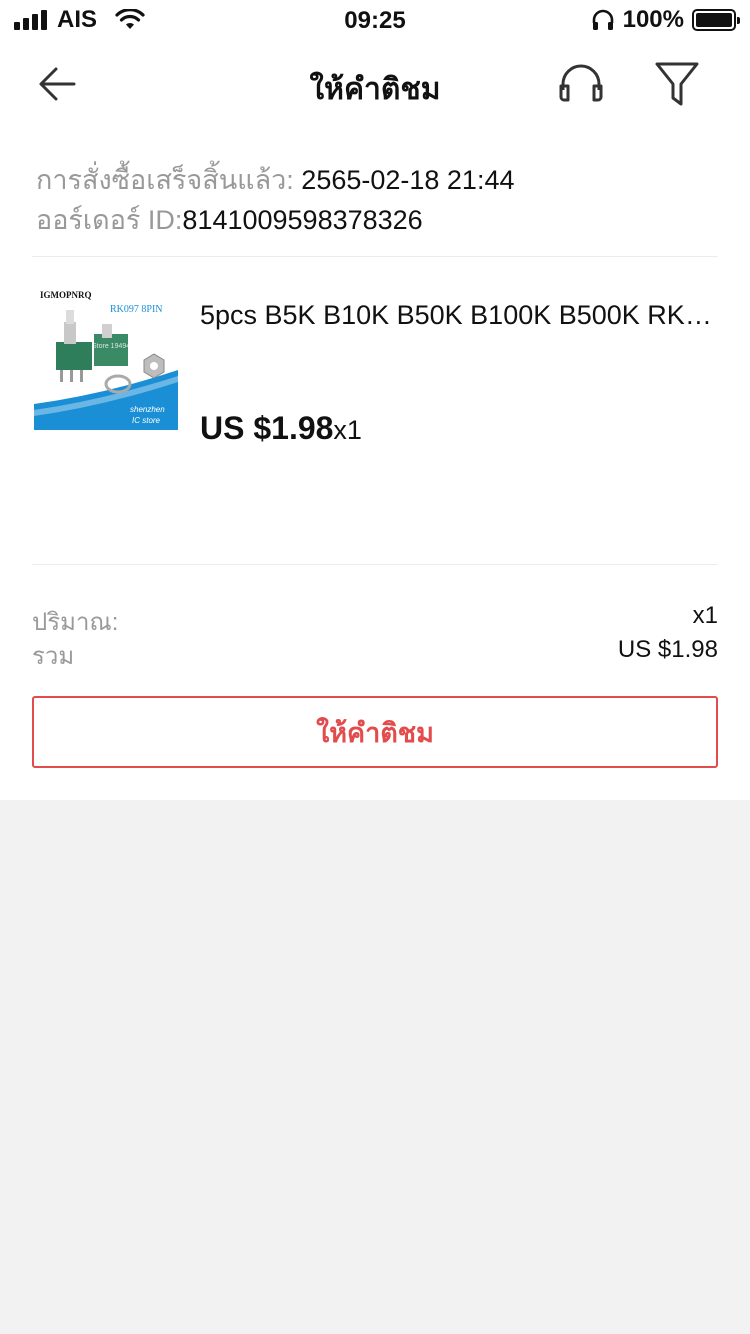 This screenshot has height=1334, width=750. Describe the element at coordinates (375, 89) in the screenshot. I see `page-title: ให้คำติชม` at that location.